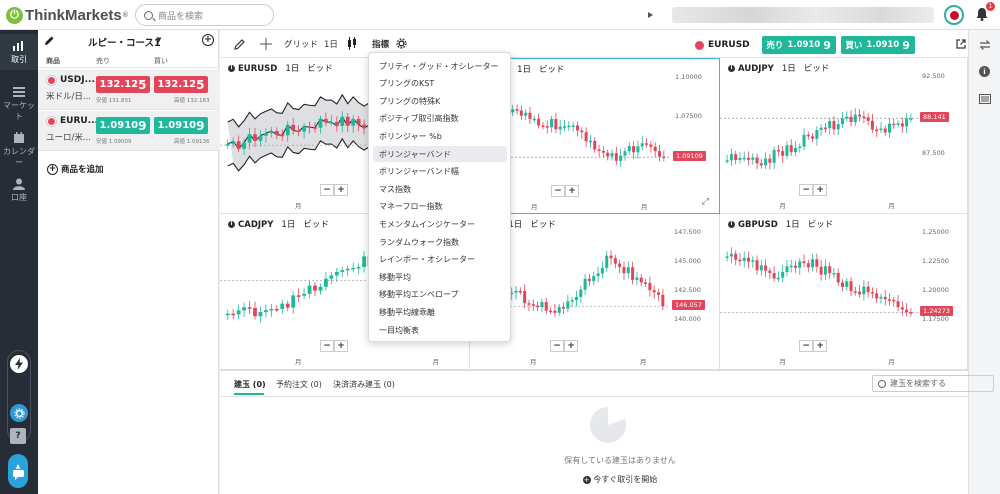  Describe the element at coordinates (440, 207) in the screenshot. I see `indicator-item: マネーフロー指数` at that location.